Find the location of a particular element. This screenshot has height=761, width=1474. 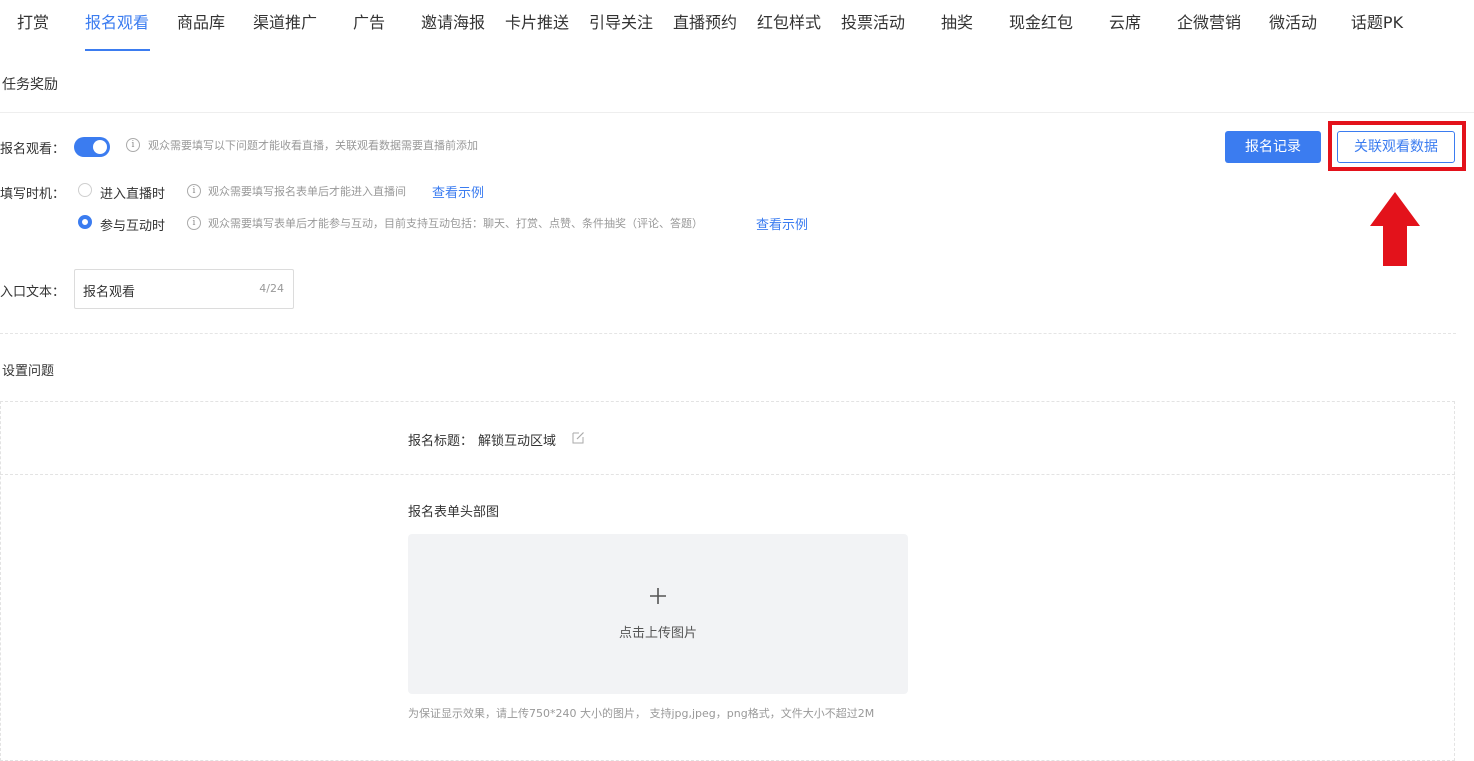

tab-product-library: 商品库 is located at coordinates (201, 23).